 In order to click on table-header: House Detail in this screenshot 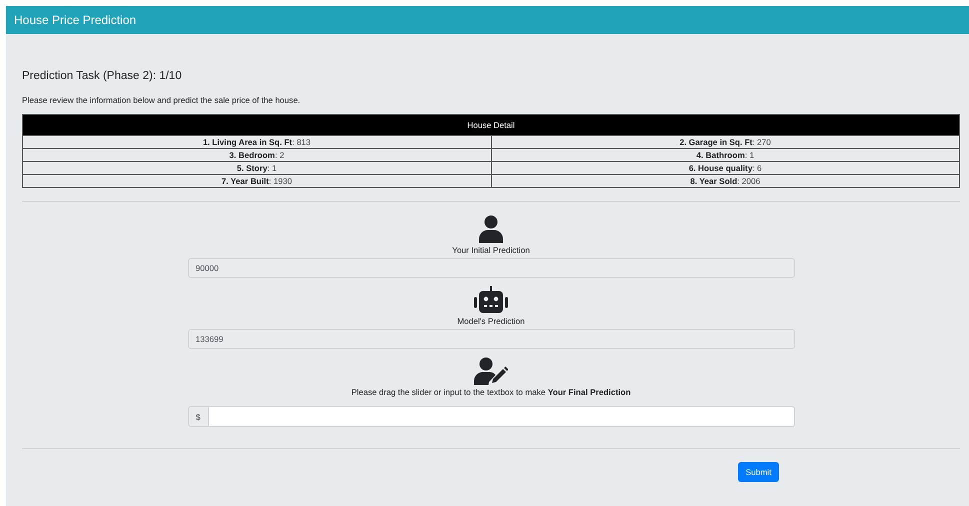, I will do `click(491, 125)`.